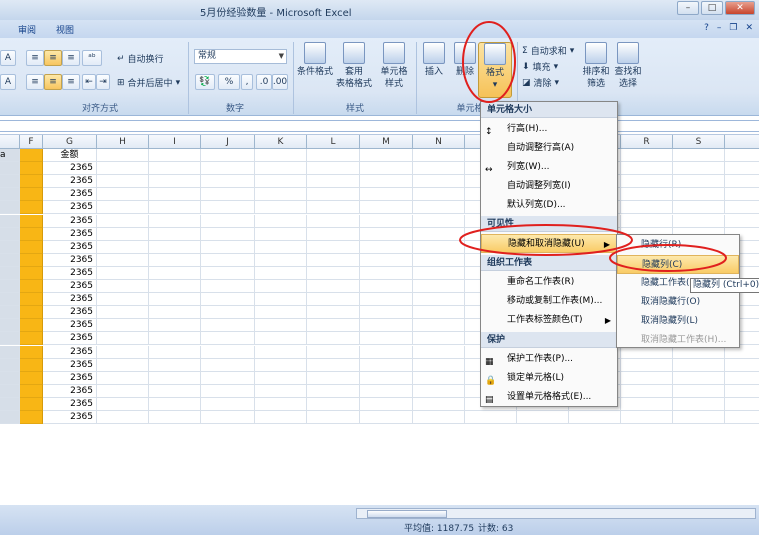 The width and height of the screenshot is (759, 535). I want to click on format-button: 格式 ▾, so click(495, 70).